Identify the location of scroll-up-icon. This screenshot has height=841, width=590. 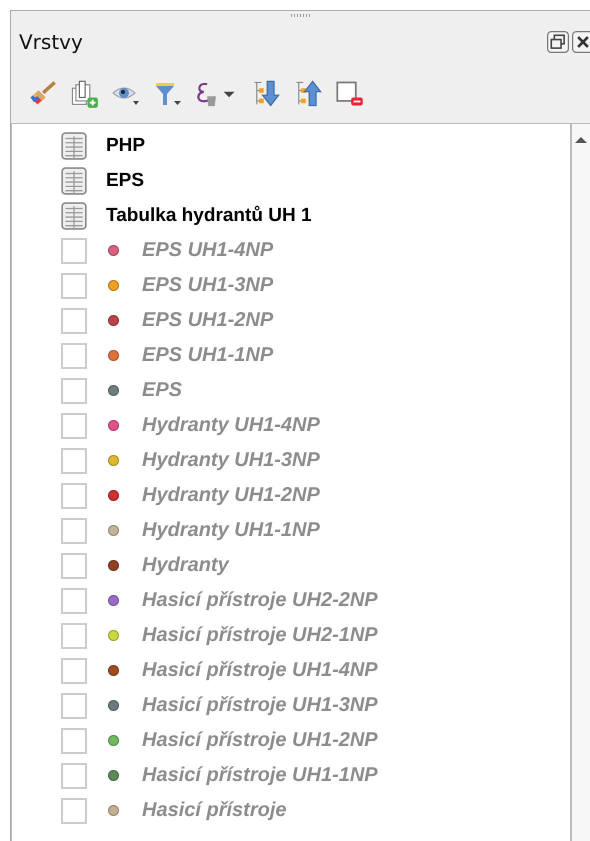
(581, 140).